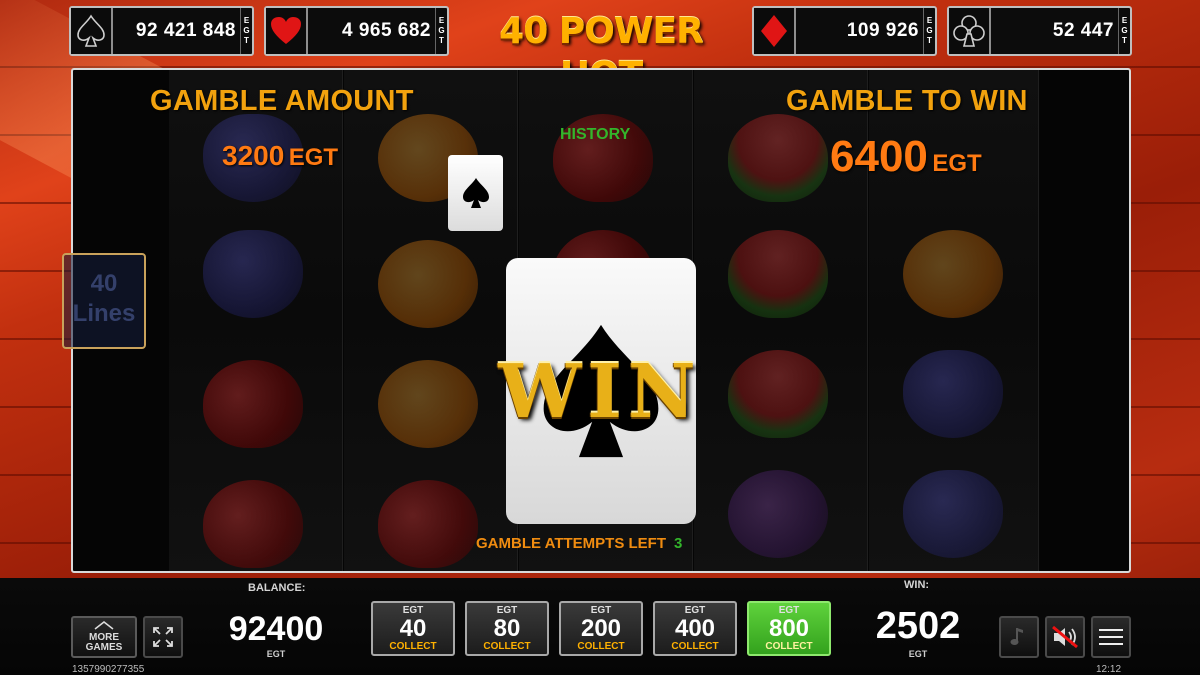  Describe the element at coordinates (907, 101) in the screenshot. I see `gamble-to-win-title: GAMBLE TO WIN` at that location.